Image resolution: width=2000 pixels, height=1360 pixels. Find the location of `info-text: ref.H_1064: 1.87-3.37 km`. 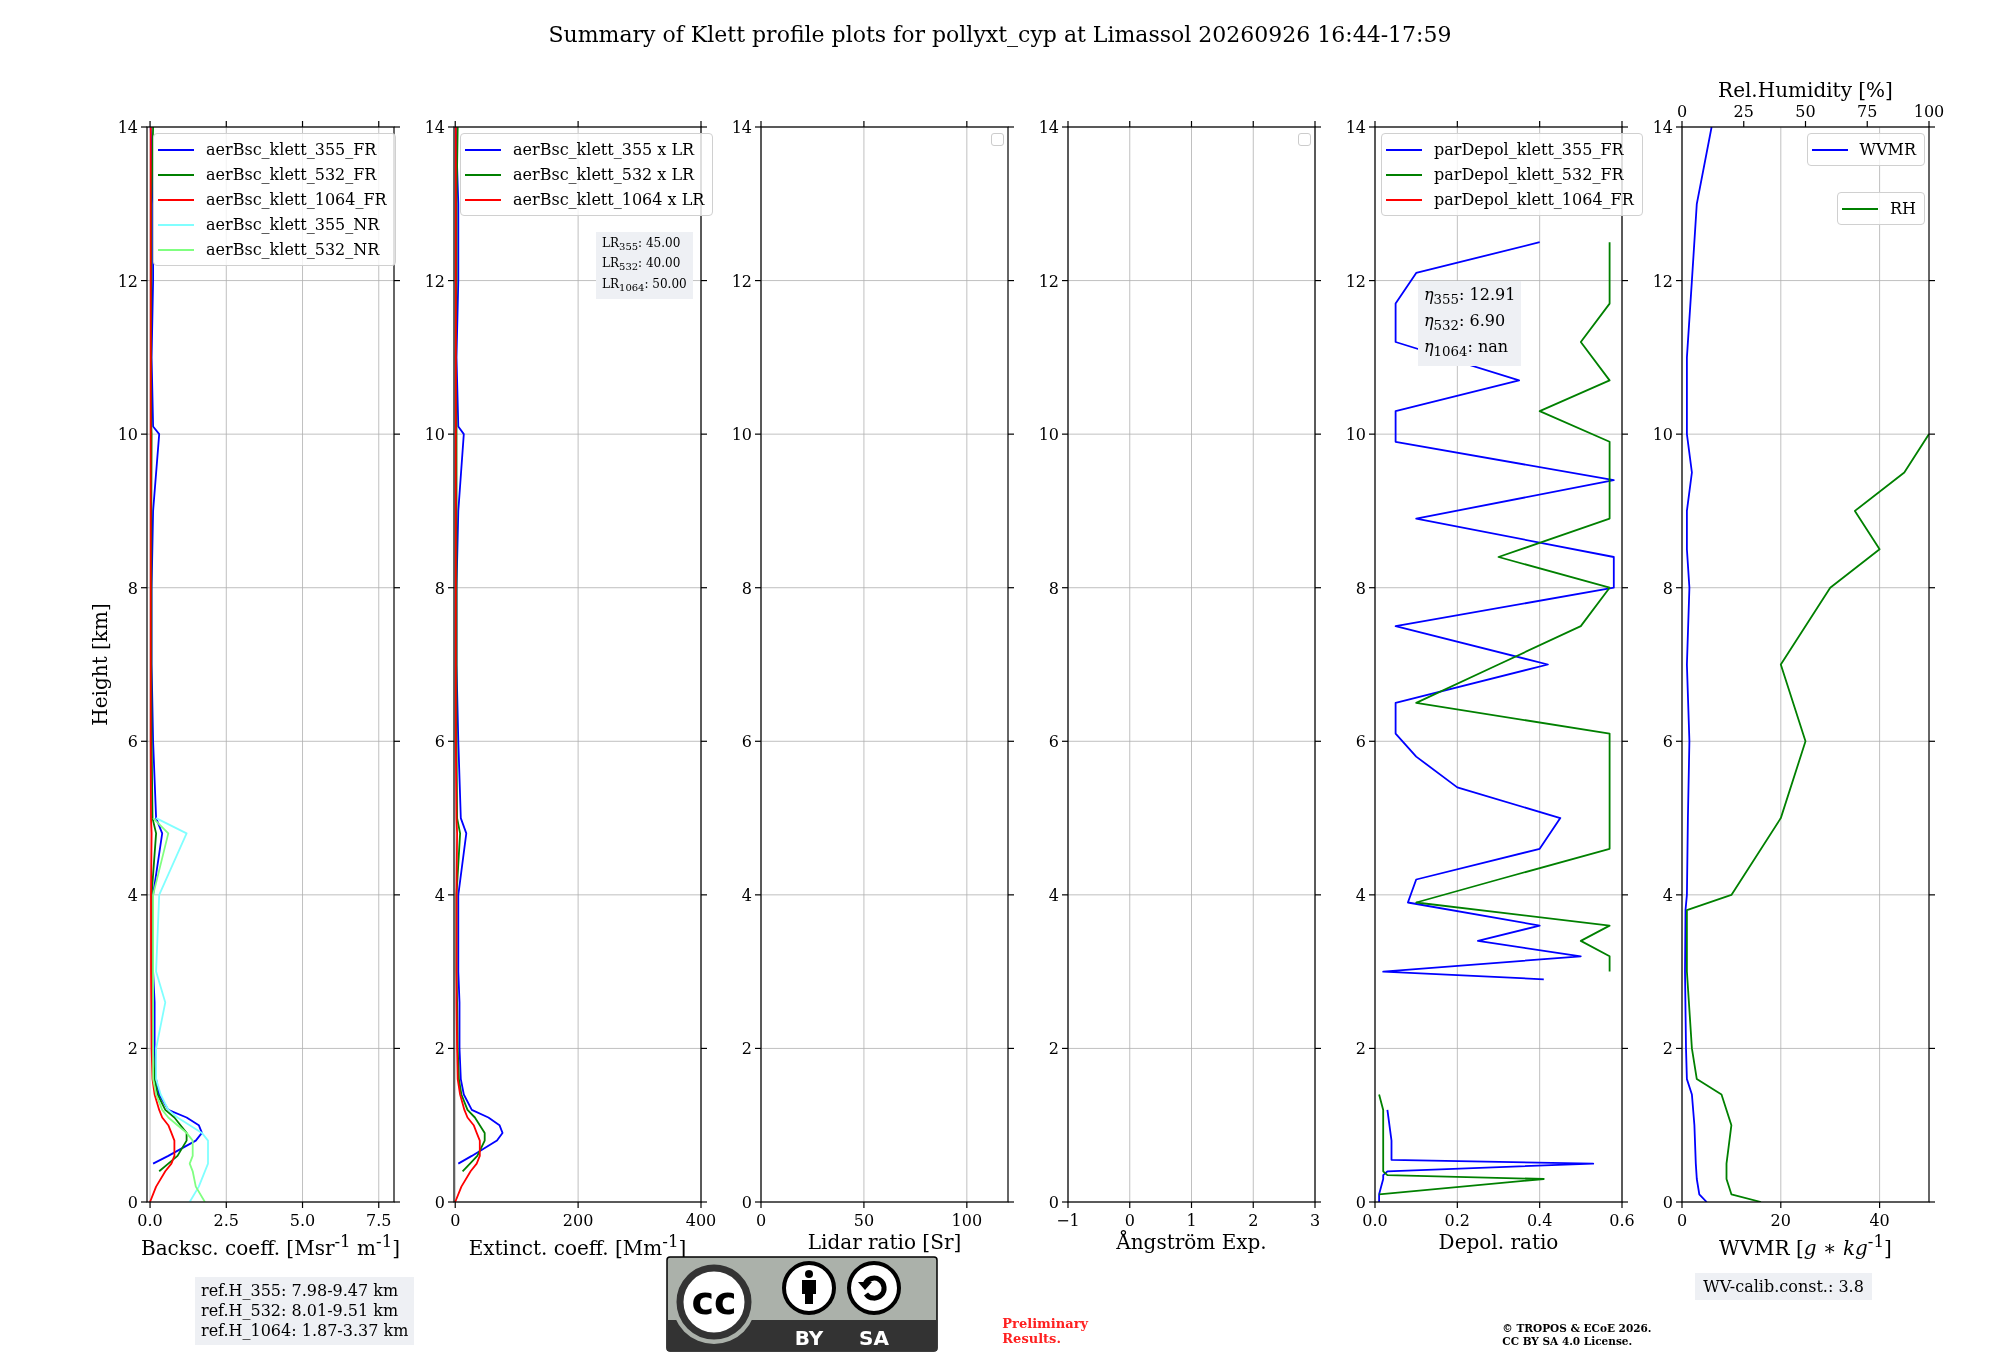

info-text: ref.H_1064: 1.87-3.37 km is located at coordinates (305, 1331).